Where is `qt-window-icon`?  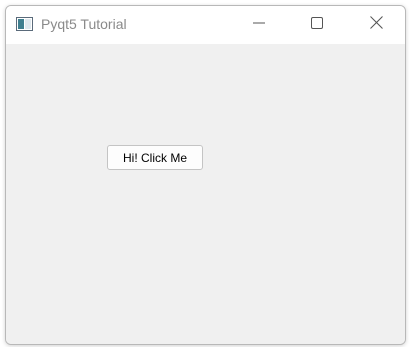
qt-window-icon is located at coordinates (24, 24).